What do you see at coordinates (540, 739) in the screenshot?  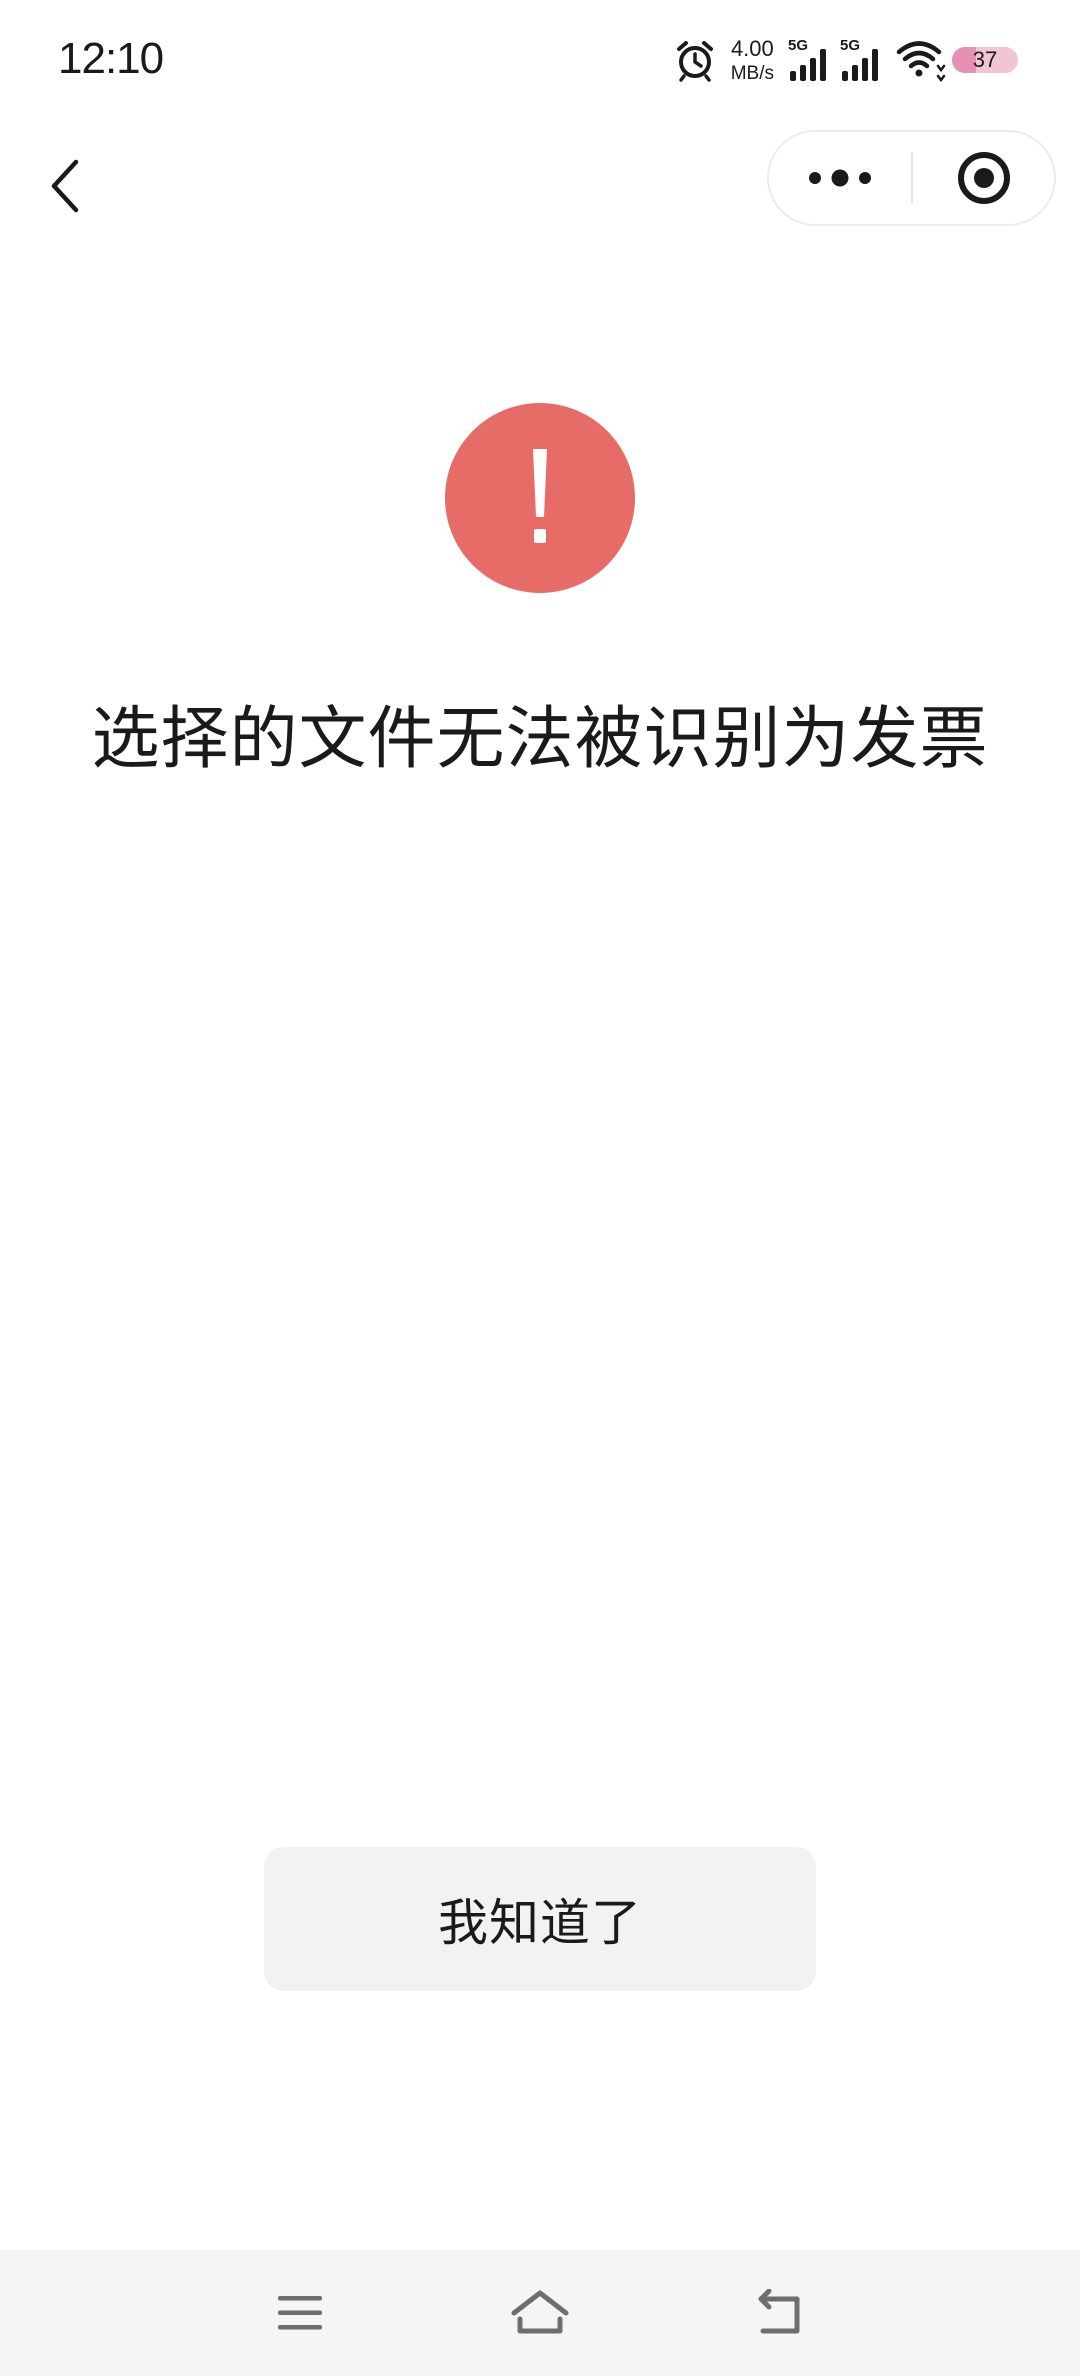 I see `error-message: 选择的文件无法被识别为发票` at bounding box center [540, 739].